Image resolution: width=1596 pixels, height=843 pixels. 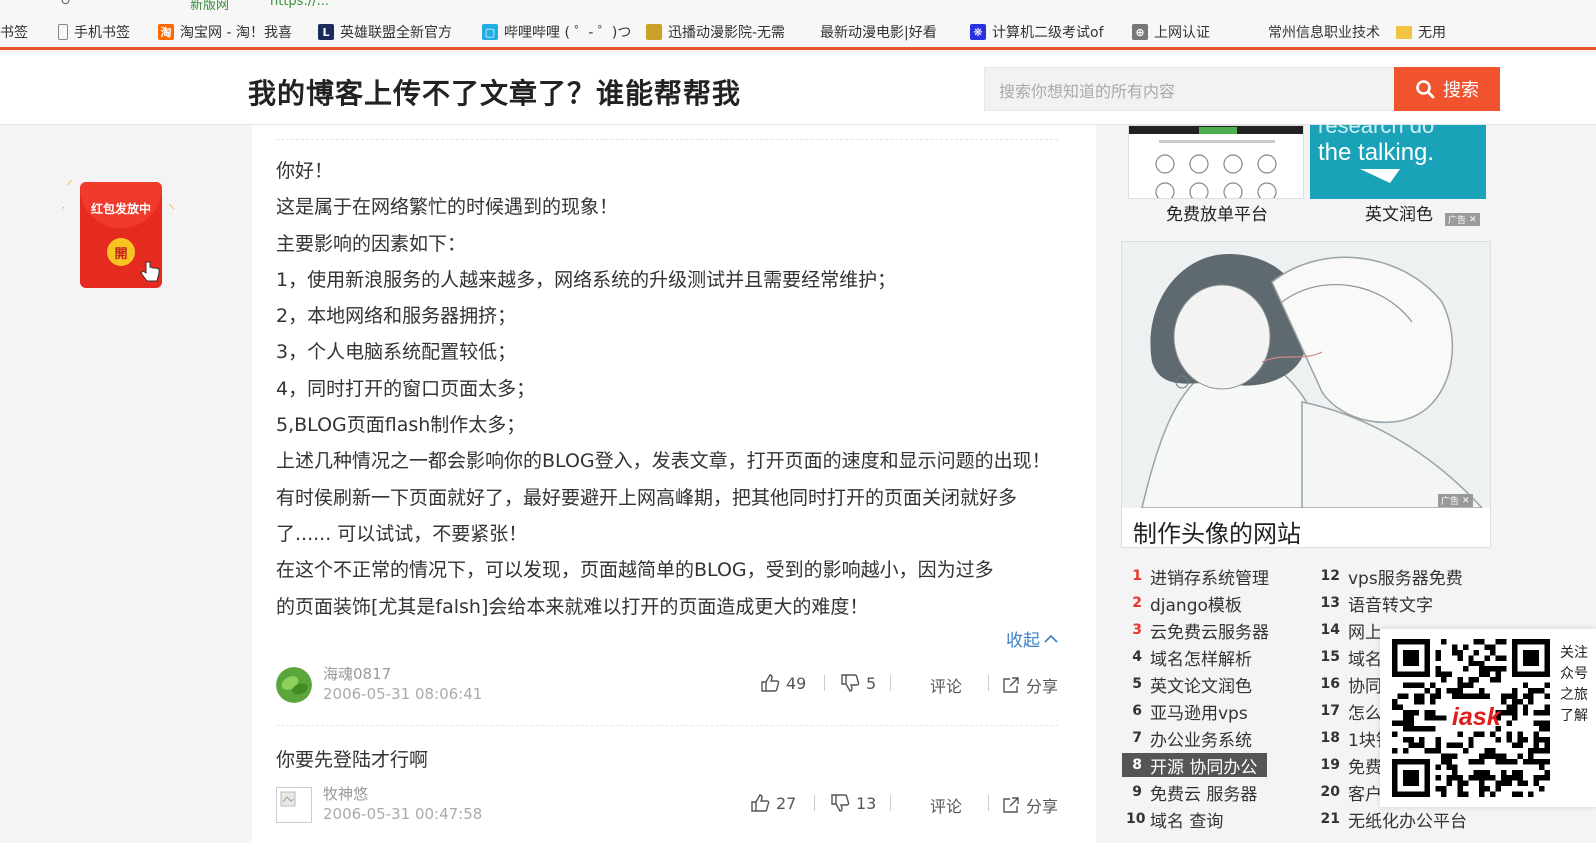 I want to click on hot-search-label: 进销存系统管理, so click(x=1209, y=578).